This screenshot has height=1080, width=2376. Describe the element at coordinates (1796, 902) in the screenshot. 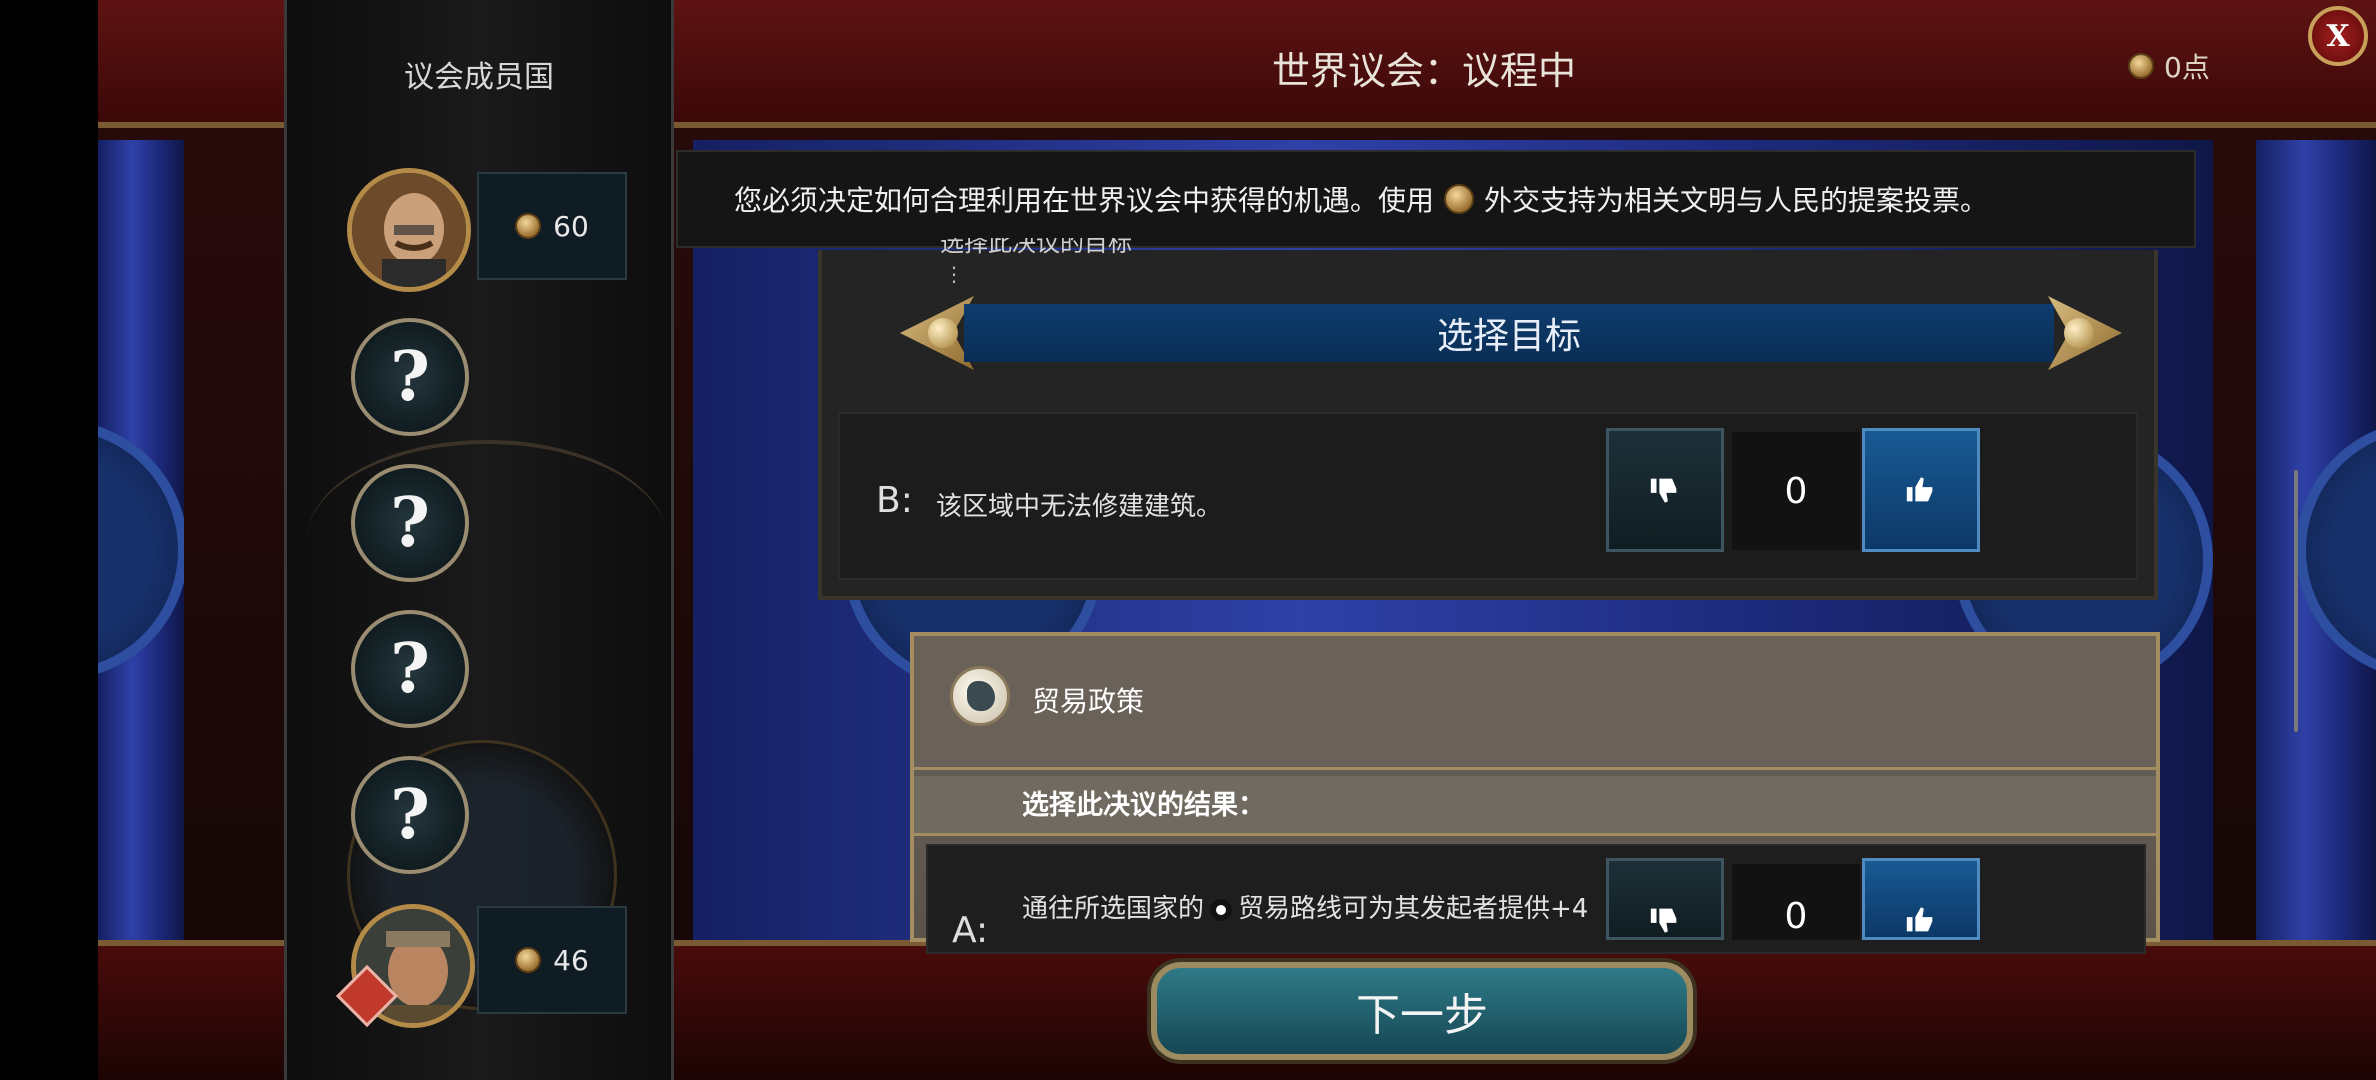

I see `vote-count-a: 0` at that location.